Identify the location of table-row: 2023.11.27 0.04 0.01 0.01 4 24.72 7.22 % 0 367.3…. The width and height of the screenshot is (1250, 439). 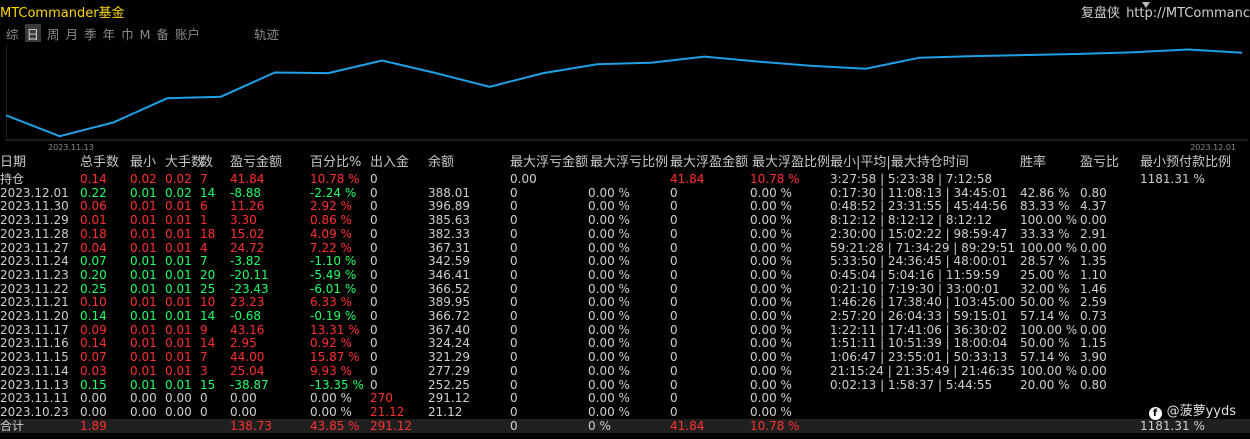
(625, 248).